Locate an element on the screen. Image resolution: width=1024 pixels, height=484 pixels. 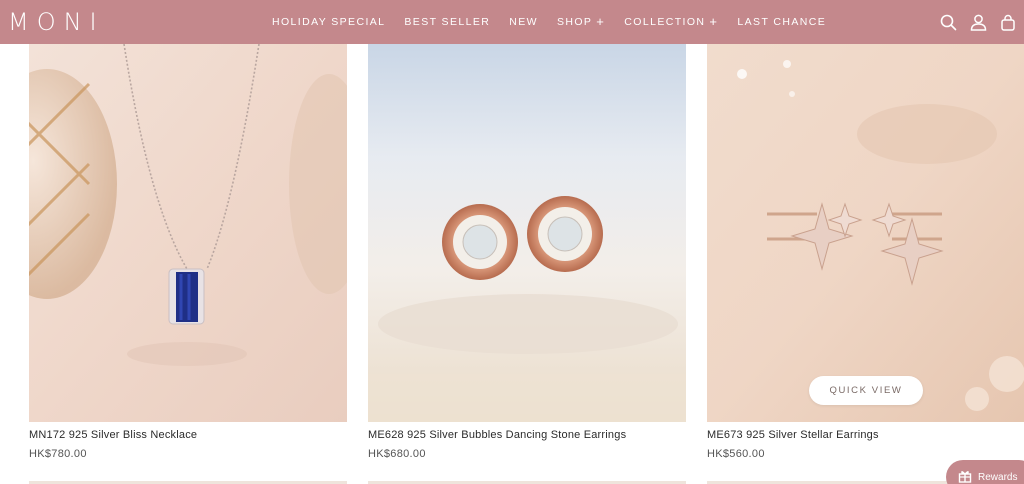
gift-icon is located at coordinates (965, 476).